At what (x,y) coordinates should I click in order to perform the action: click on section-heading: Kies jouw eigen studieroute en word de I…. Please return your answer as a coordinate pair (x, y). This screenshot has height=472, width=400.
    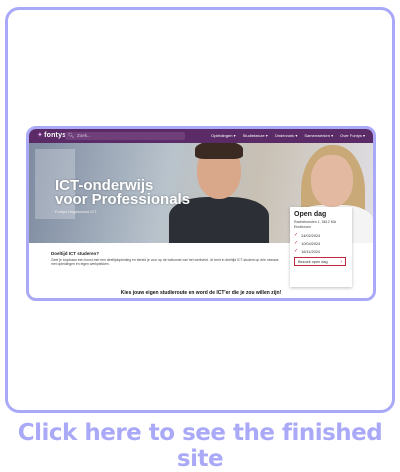
    Looking at the image, I should click on (201, 293).